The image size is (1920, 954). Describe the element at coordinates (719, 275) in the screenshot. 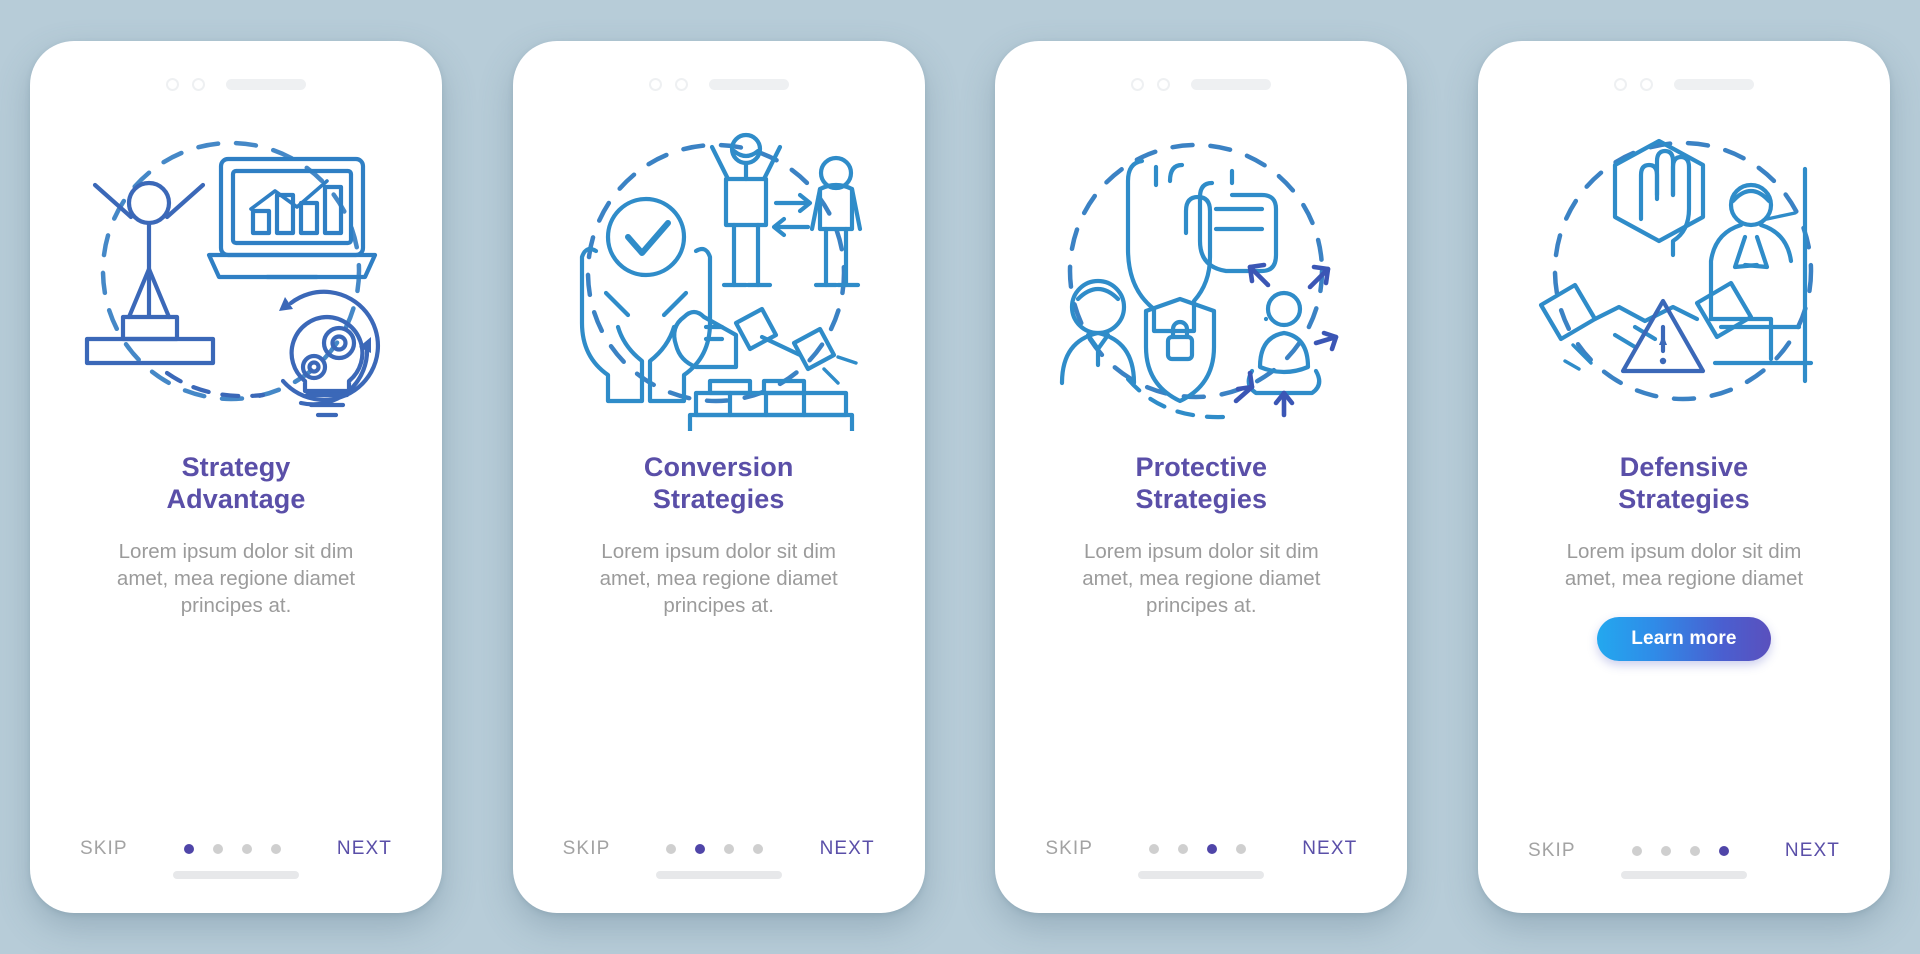

I see `illustration-conversion-strategies` at that location.